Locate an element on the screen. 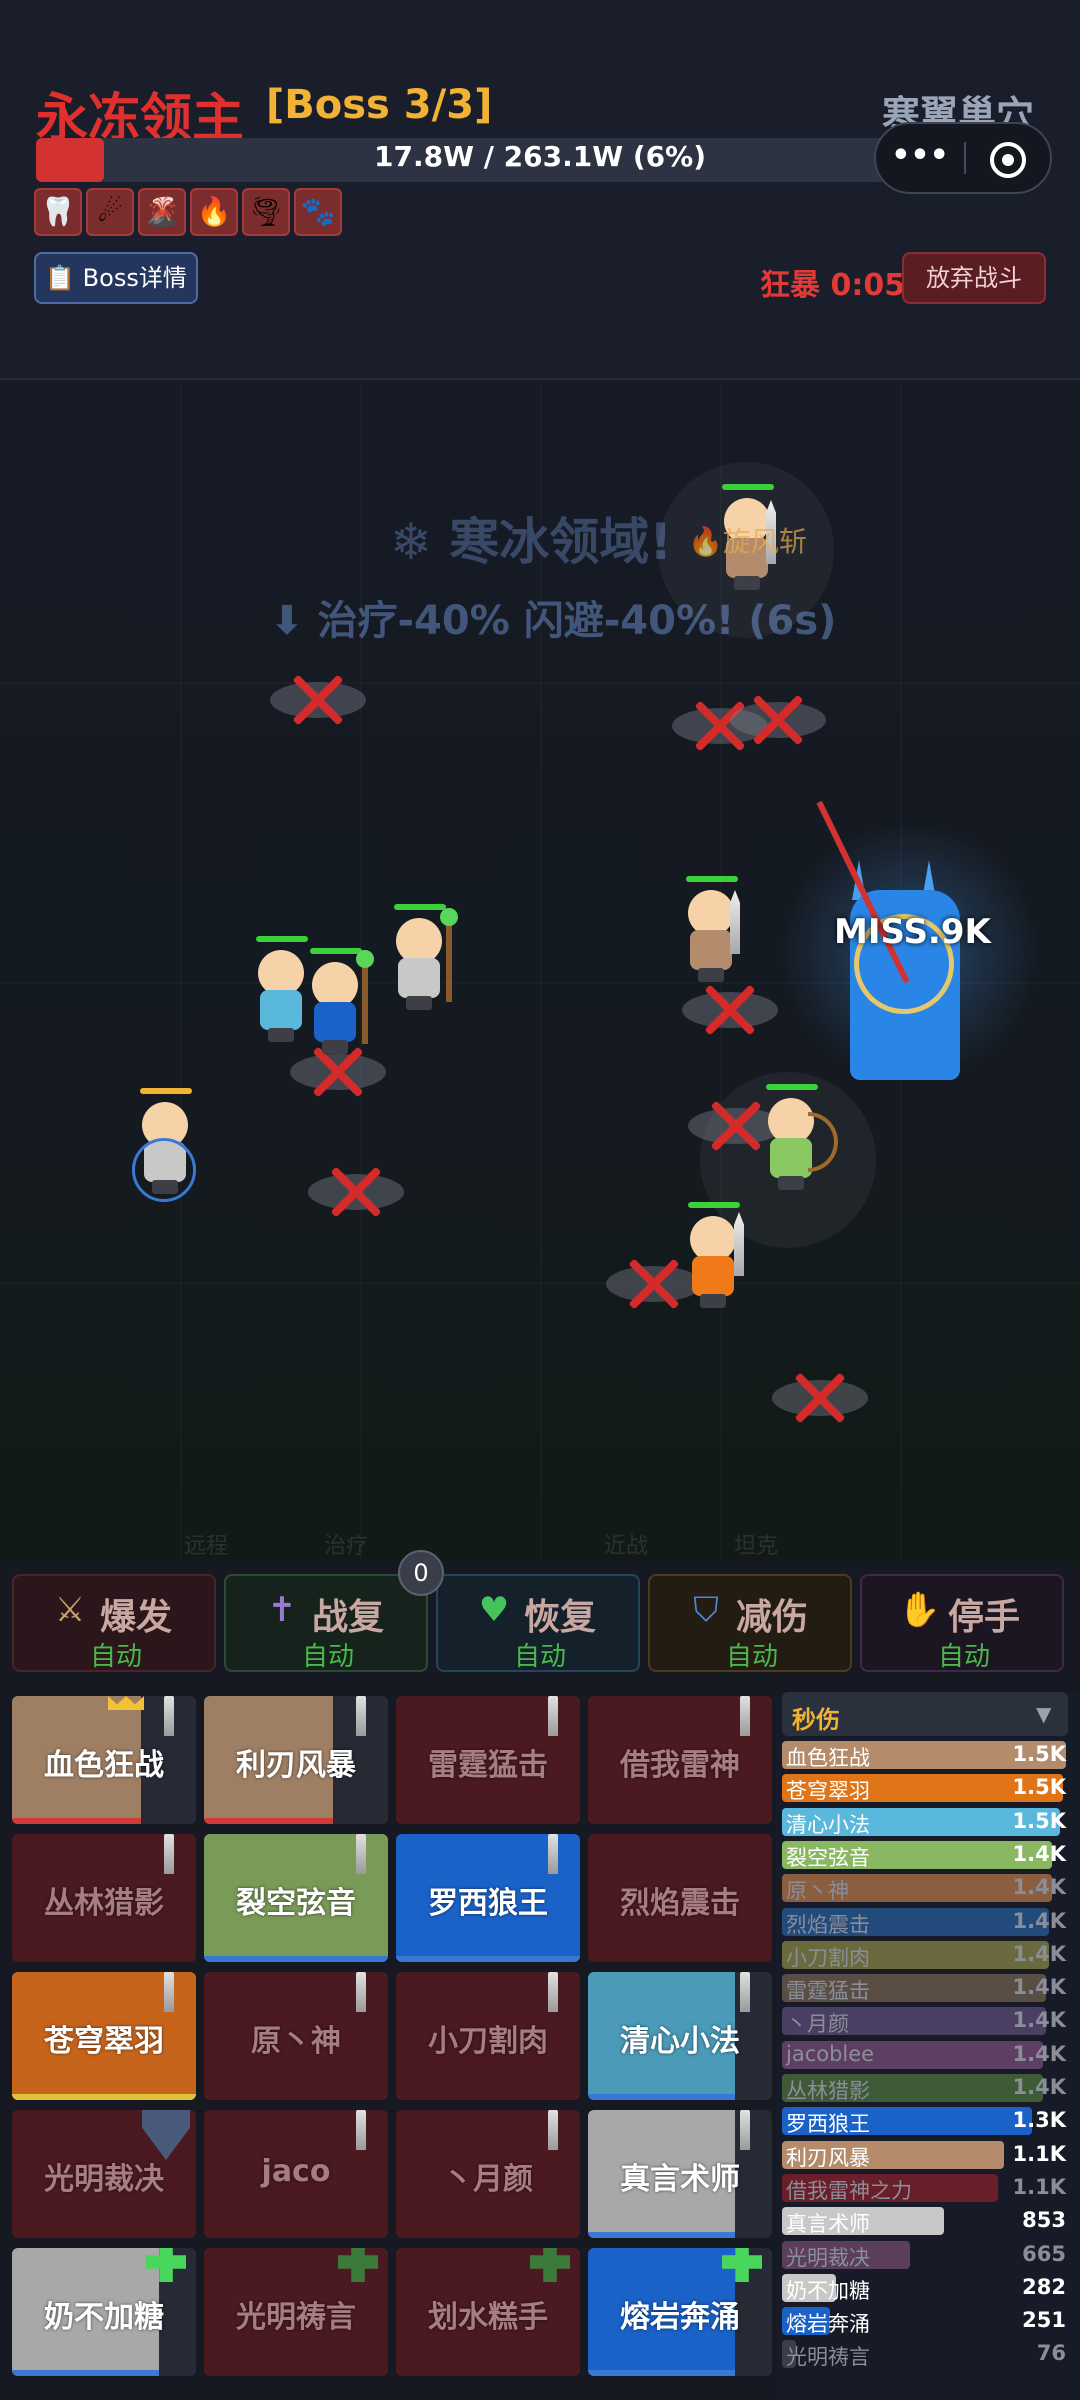  dps-row: 烈焰震击 1.4K is located at coordinates (925, 1922).